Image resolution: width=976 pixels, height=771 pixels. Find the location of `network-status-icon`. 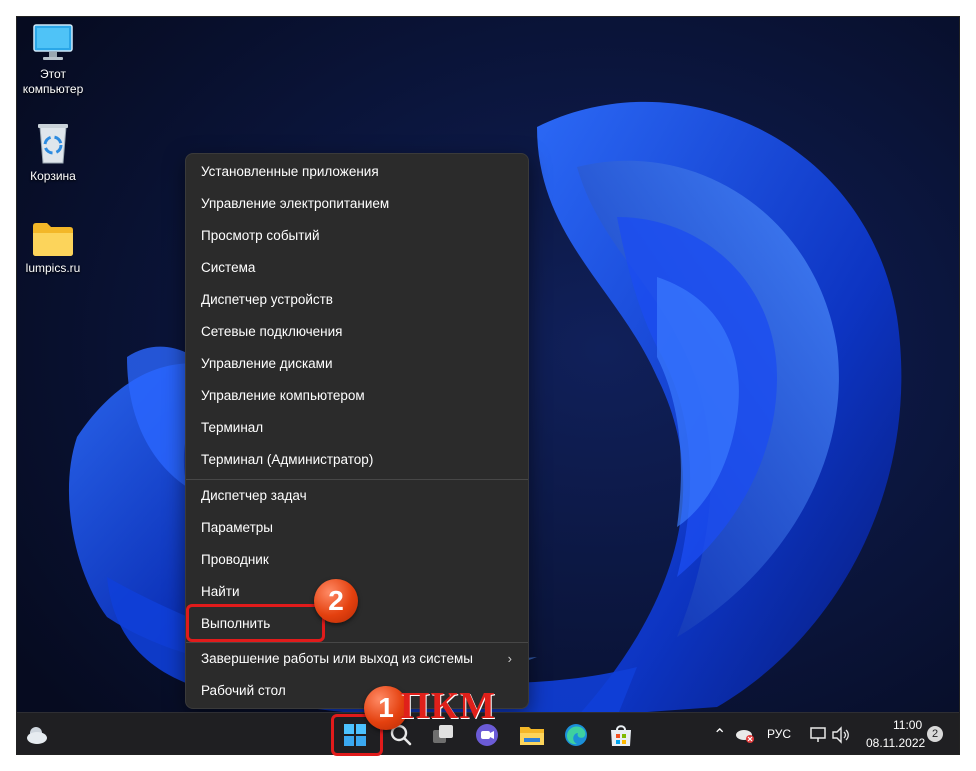

network-status-icon is located at coordinates (745, 735).